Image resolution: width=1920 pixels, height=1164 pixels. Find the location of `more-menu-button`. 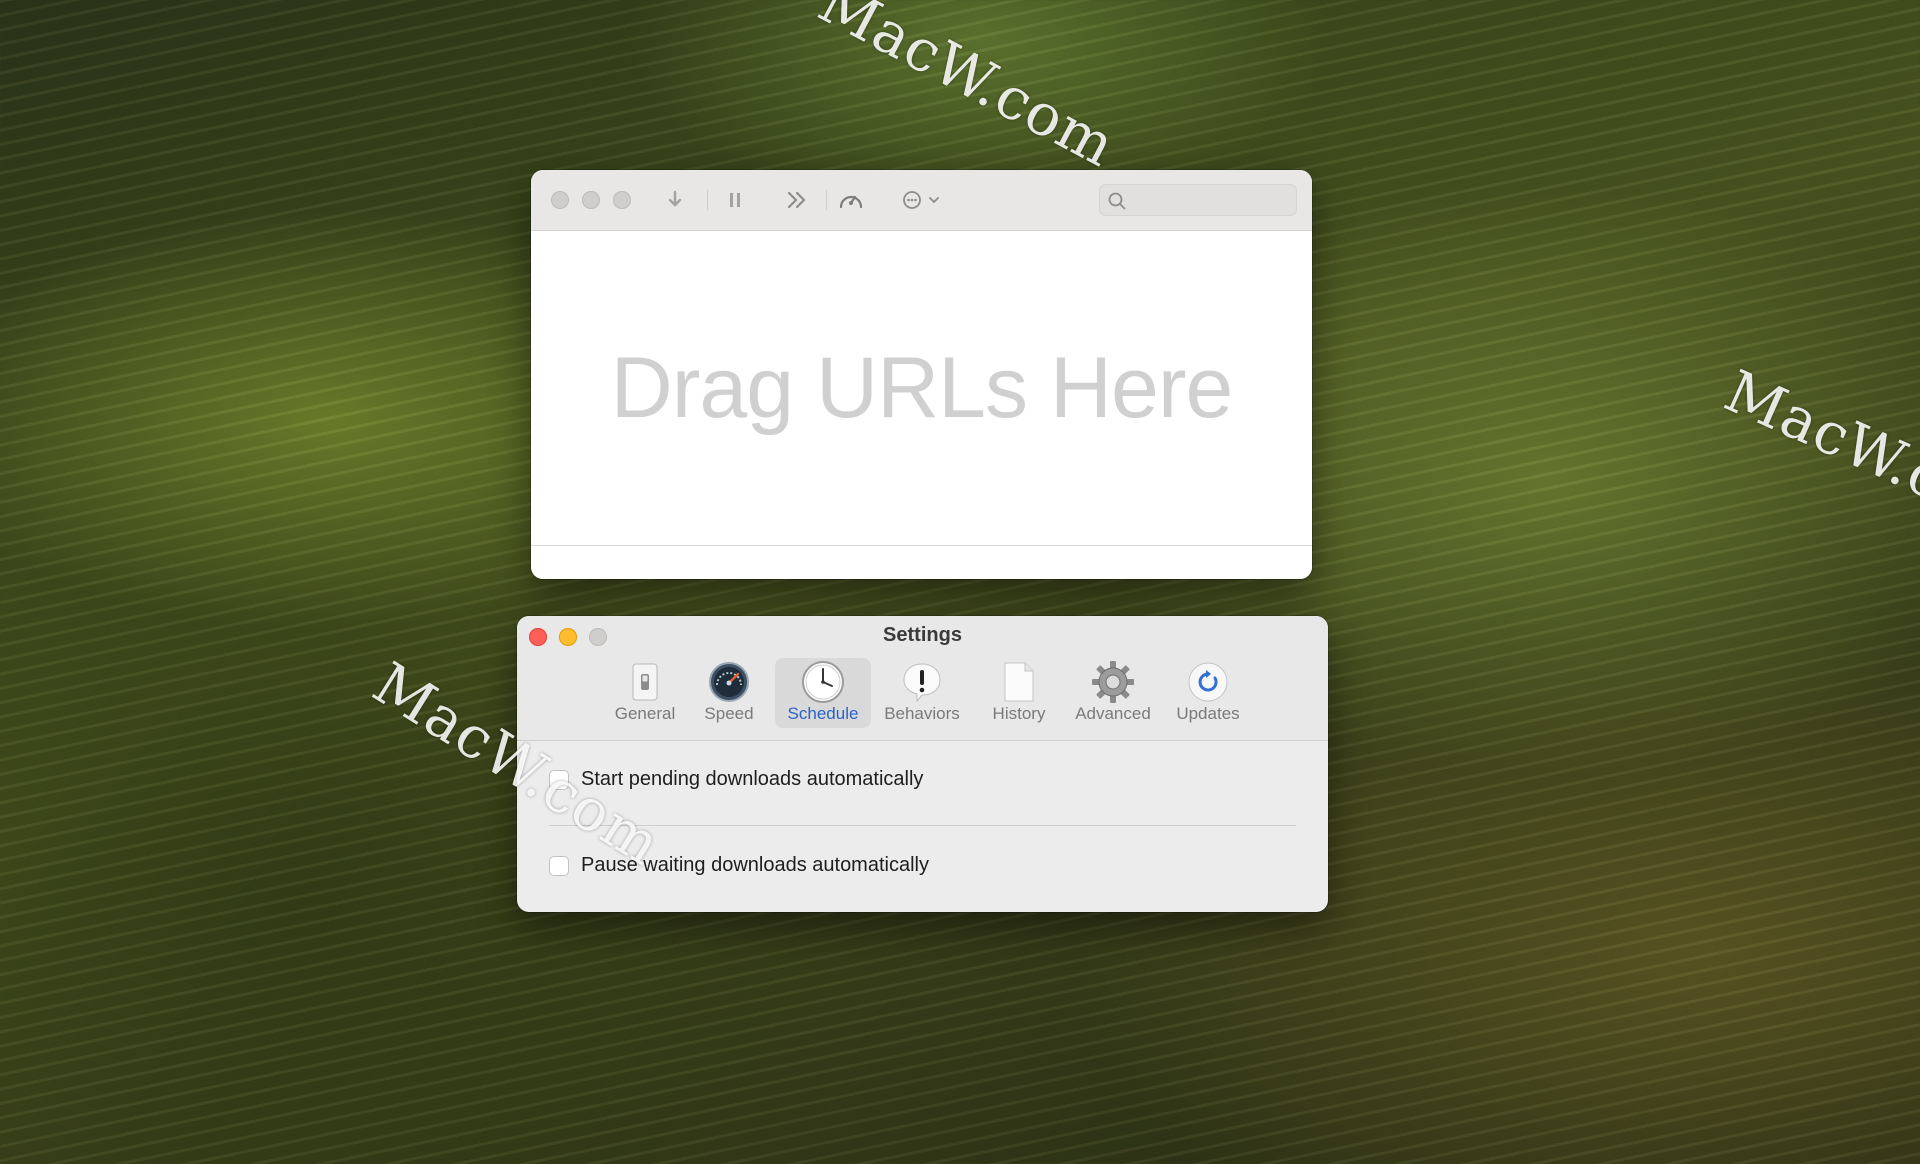

more-menu-button is located at coordinates (923, 200).